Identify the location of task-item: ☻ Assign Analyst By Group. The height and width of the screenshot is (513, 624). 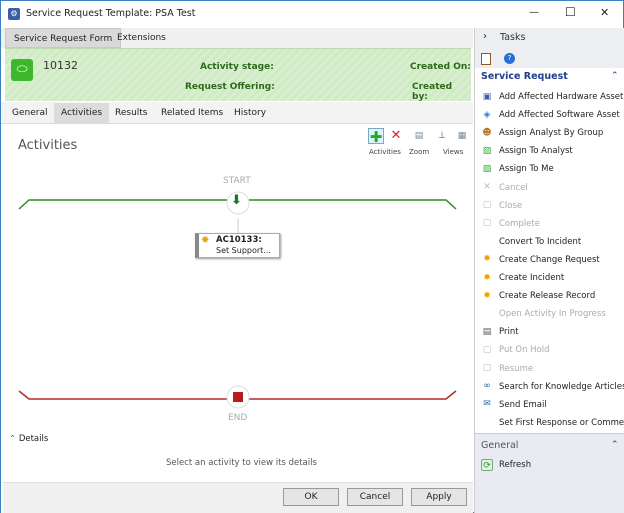
(542, 133).